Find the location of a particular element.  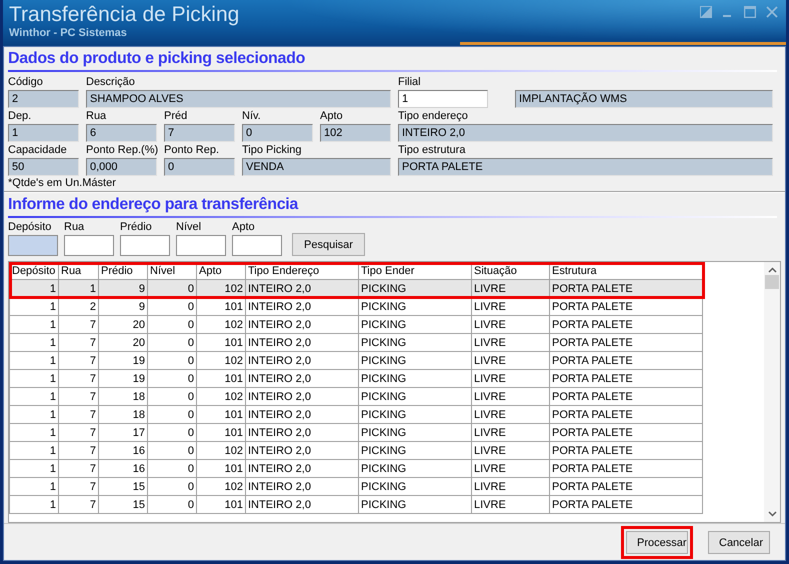

field-label: Descrição is located at coordinates (111, 82).